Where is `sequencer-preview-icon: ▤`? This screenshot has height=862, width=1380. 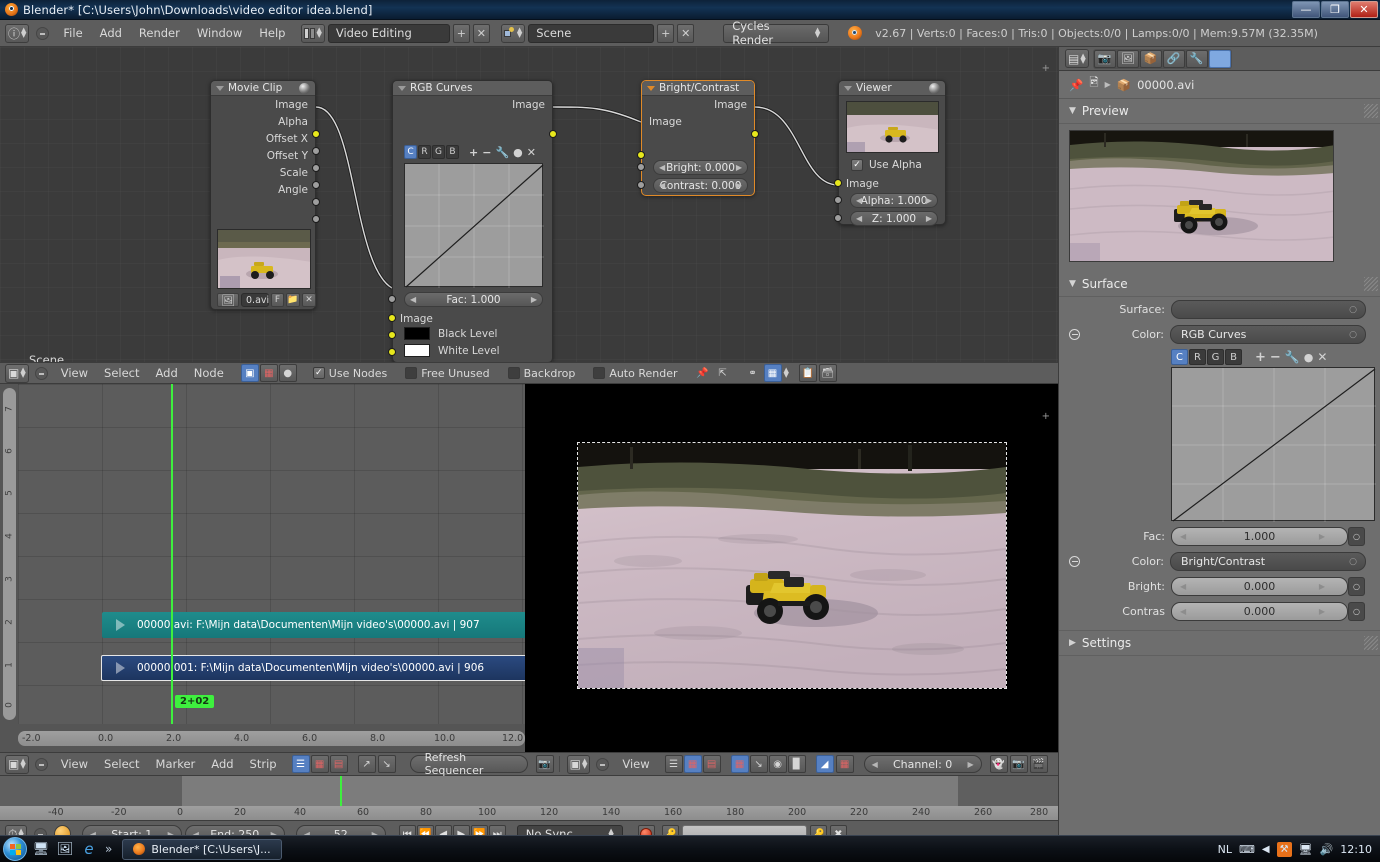 sequencer-preview-icon: ▤ is located at coordinates (711, 764).